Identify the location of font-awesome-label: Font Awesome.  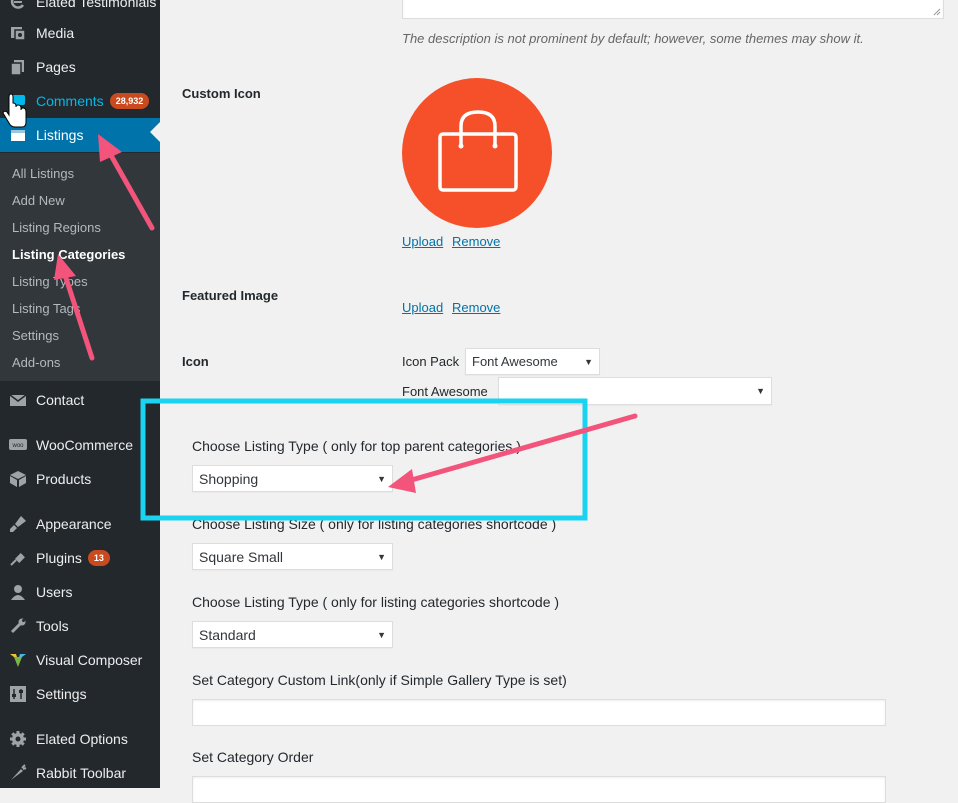
(445, 391).